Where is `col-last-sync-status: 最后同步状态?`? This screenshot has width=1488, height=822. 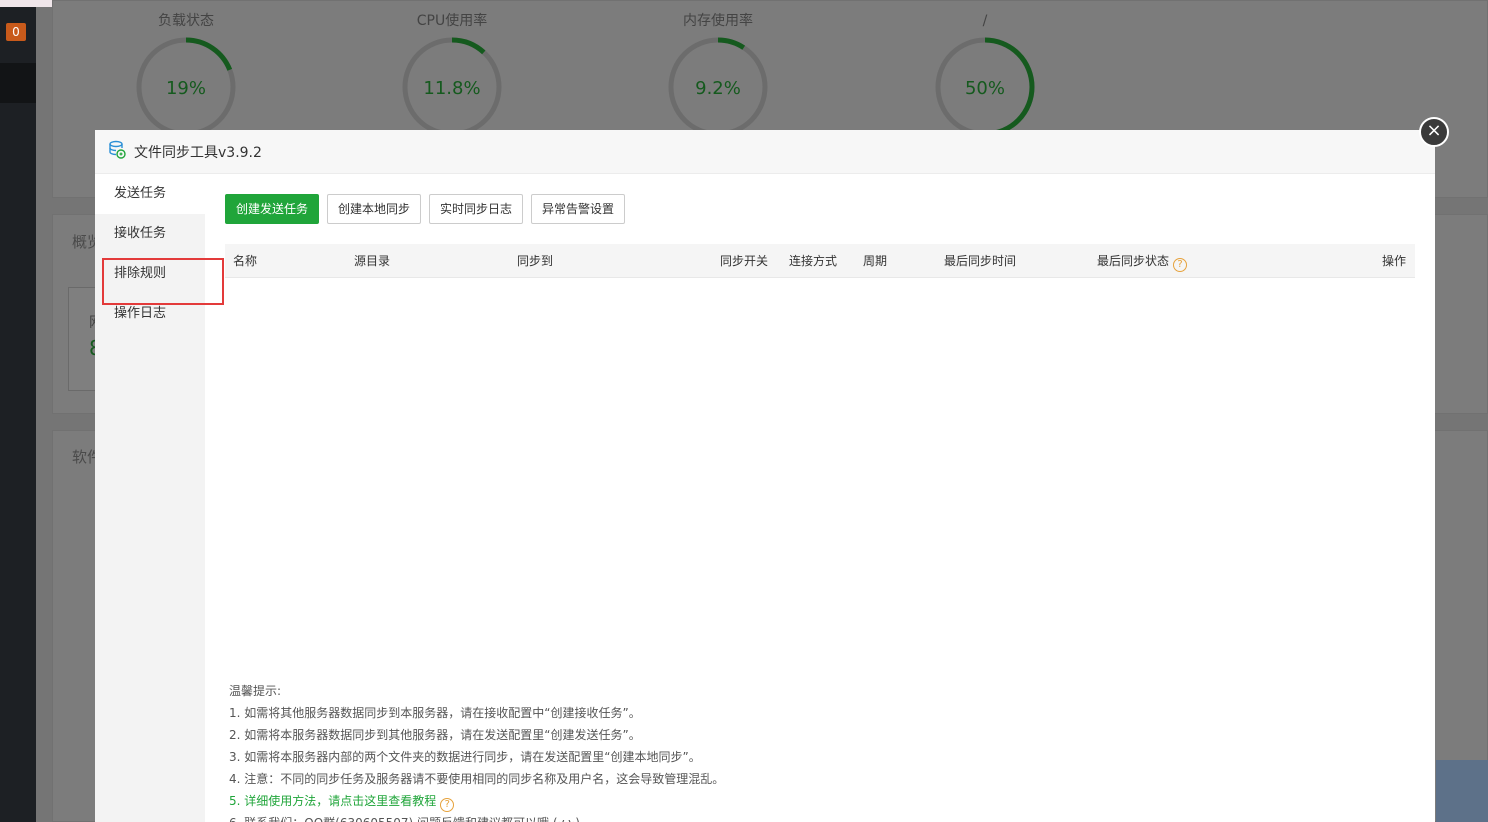 col-last-sync-status: 最后同步状态? is located at coordinates (1142, 261).